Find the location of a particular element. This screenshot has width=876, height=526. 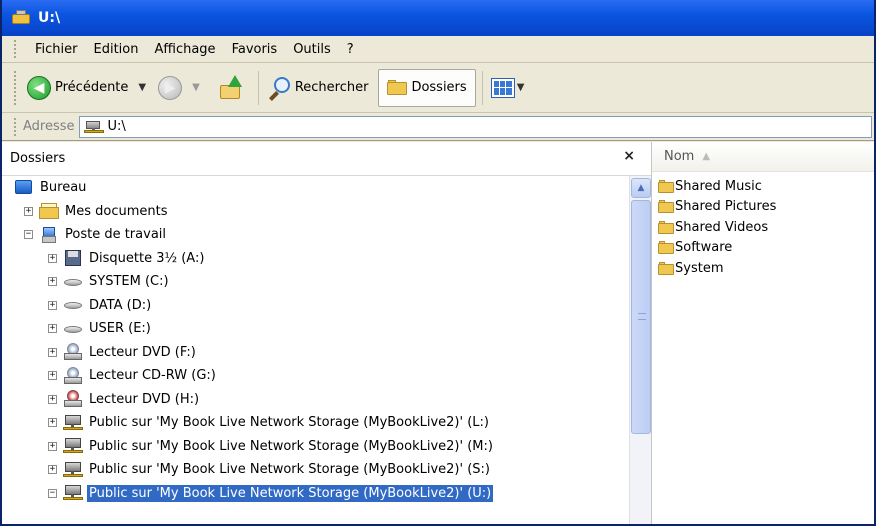

forward-dropdown-icon: ▼ is located at coordinates (196, 87).